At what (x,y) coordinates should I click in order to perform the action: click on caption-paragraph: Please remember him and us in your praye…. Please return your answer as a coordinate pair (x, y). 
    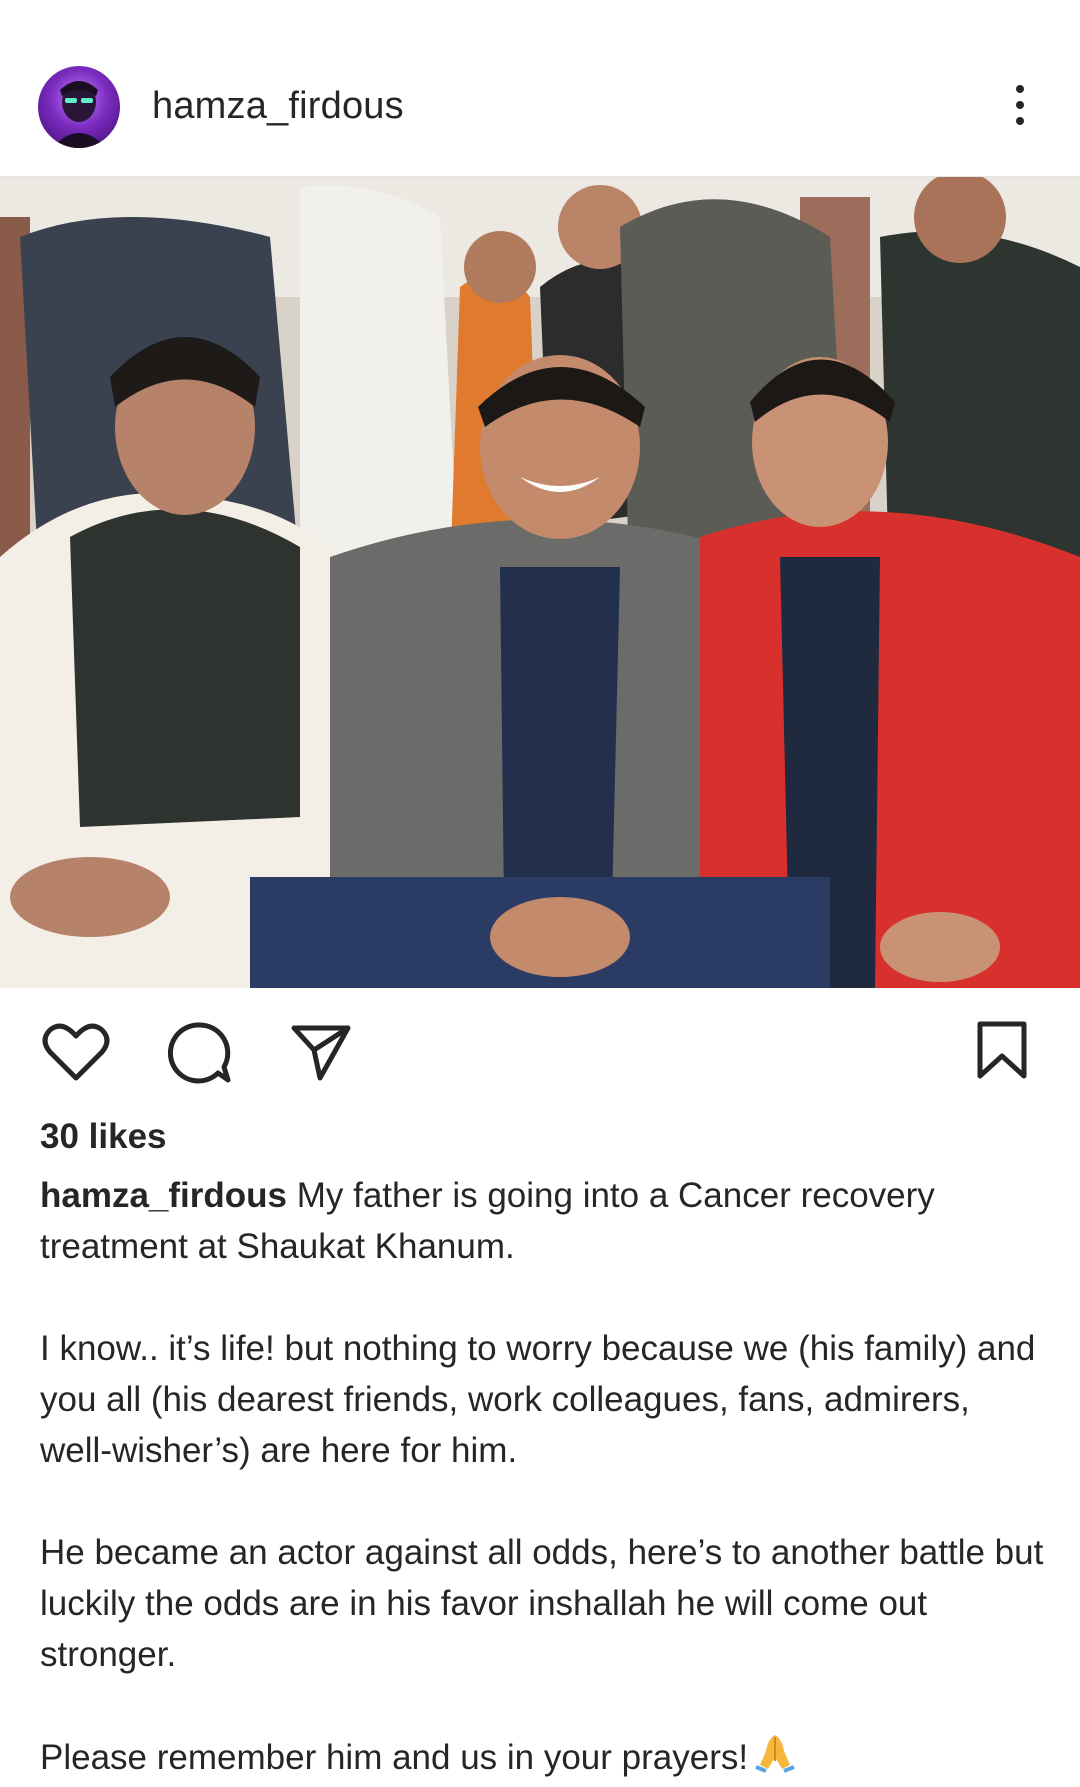
    Looking at the image, I should click on (545, 1757).